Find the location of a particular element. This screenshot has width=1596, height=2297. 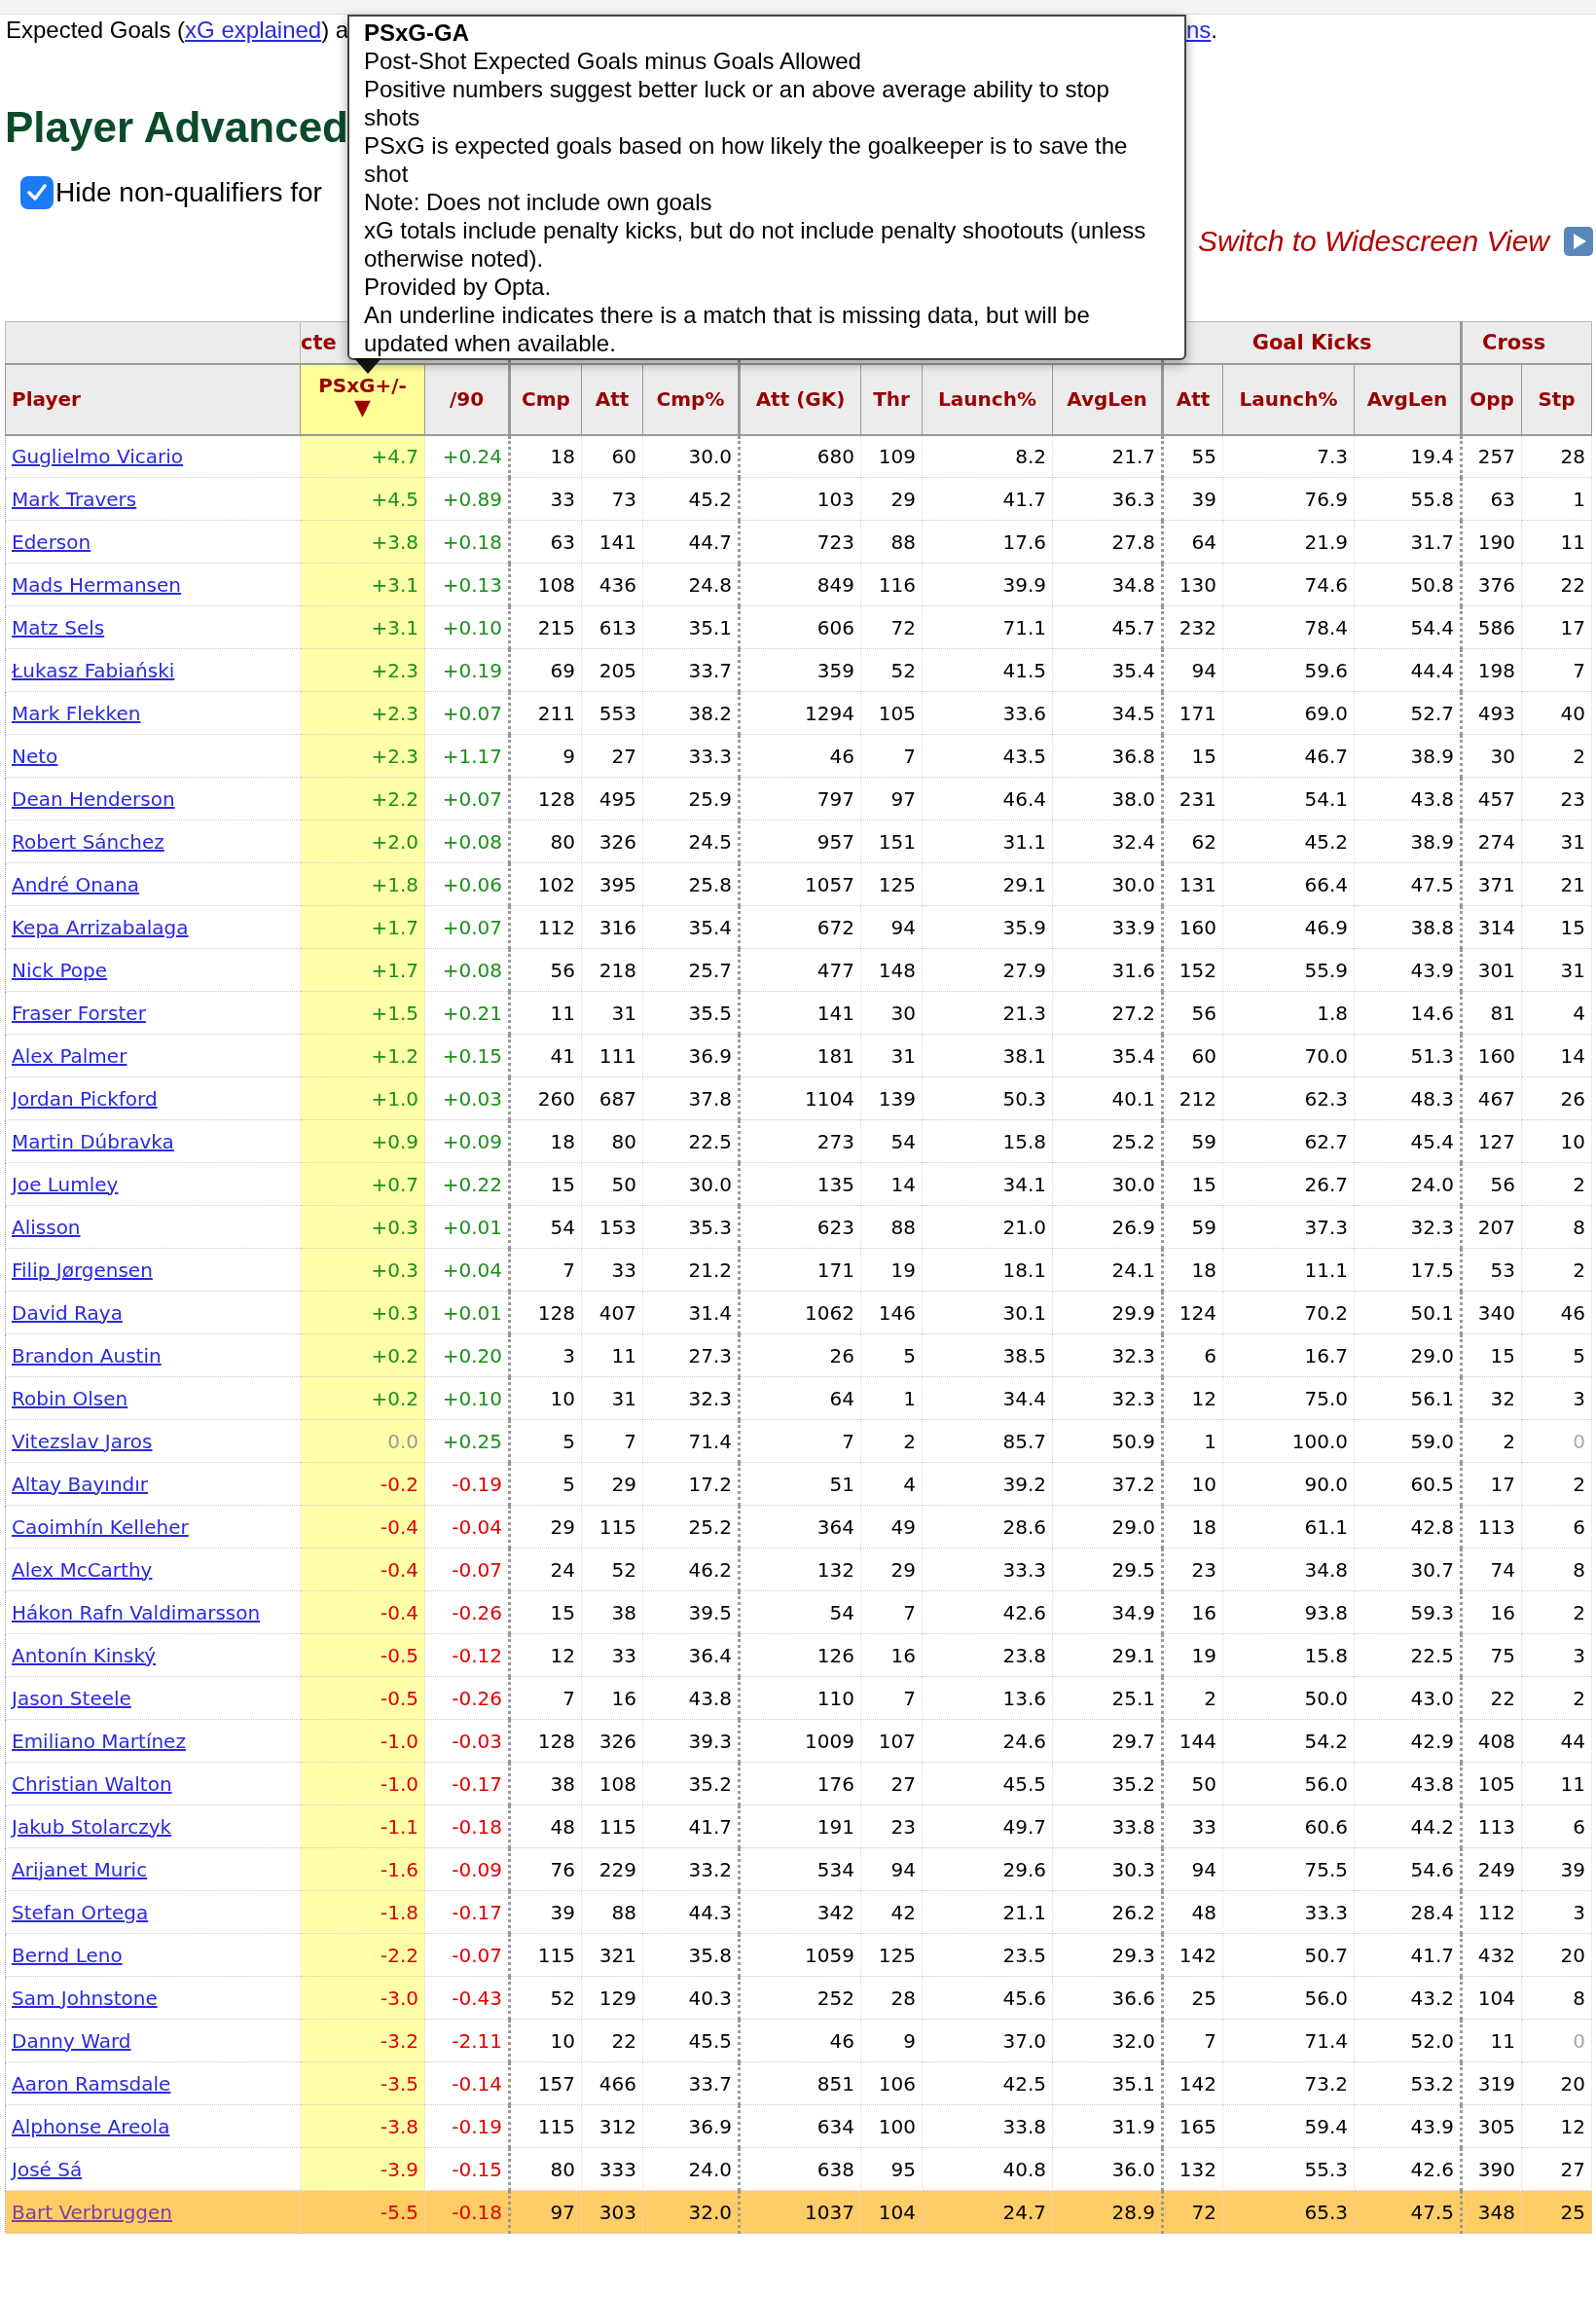

player-link: Aaron Ramsdale is located at coordinates (91, 2083).